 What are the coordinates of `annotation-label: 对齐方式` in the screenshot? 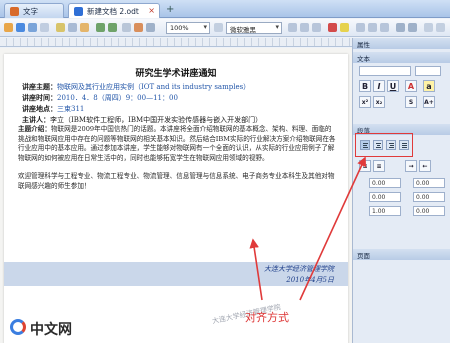 It's located at (267, 317).